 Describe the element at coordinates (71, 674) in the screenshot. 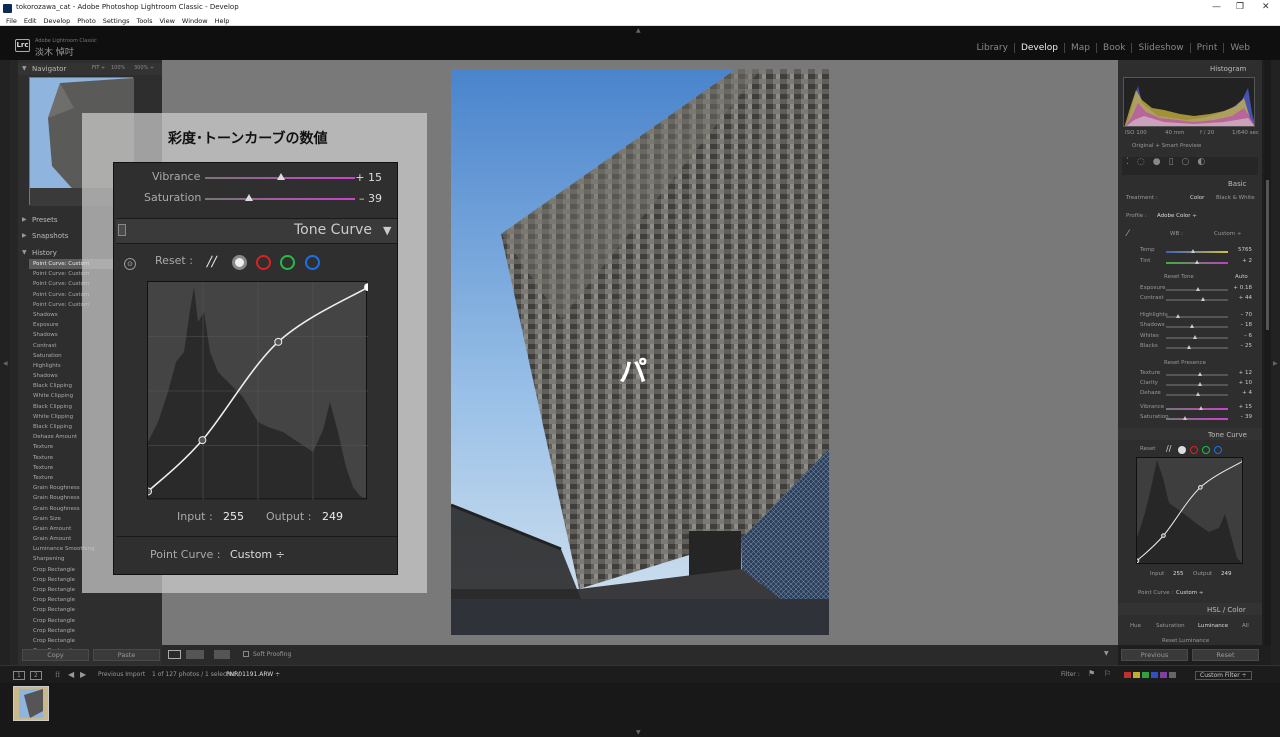

I see `back-arrow-icon: ◀` at that location.